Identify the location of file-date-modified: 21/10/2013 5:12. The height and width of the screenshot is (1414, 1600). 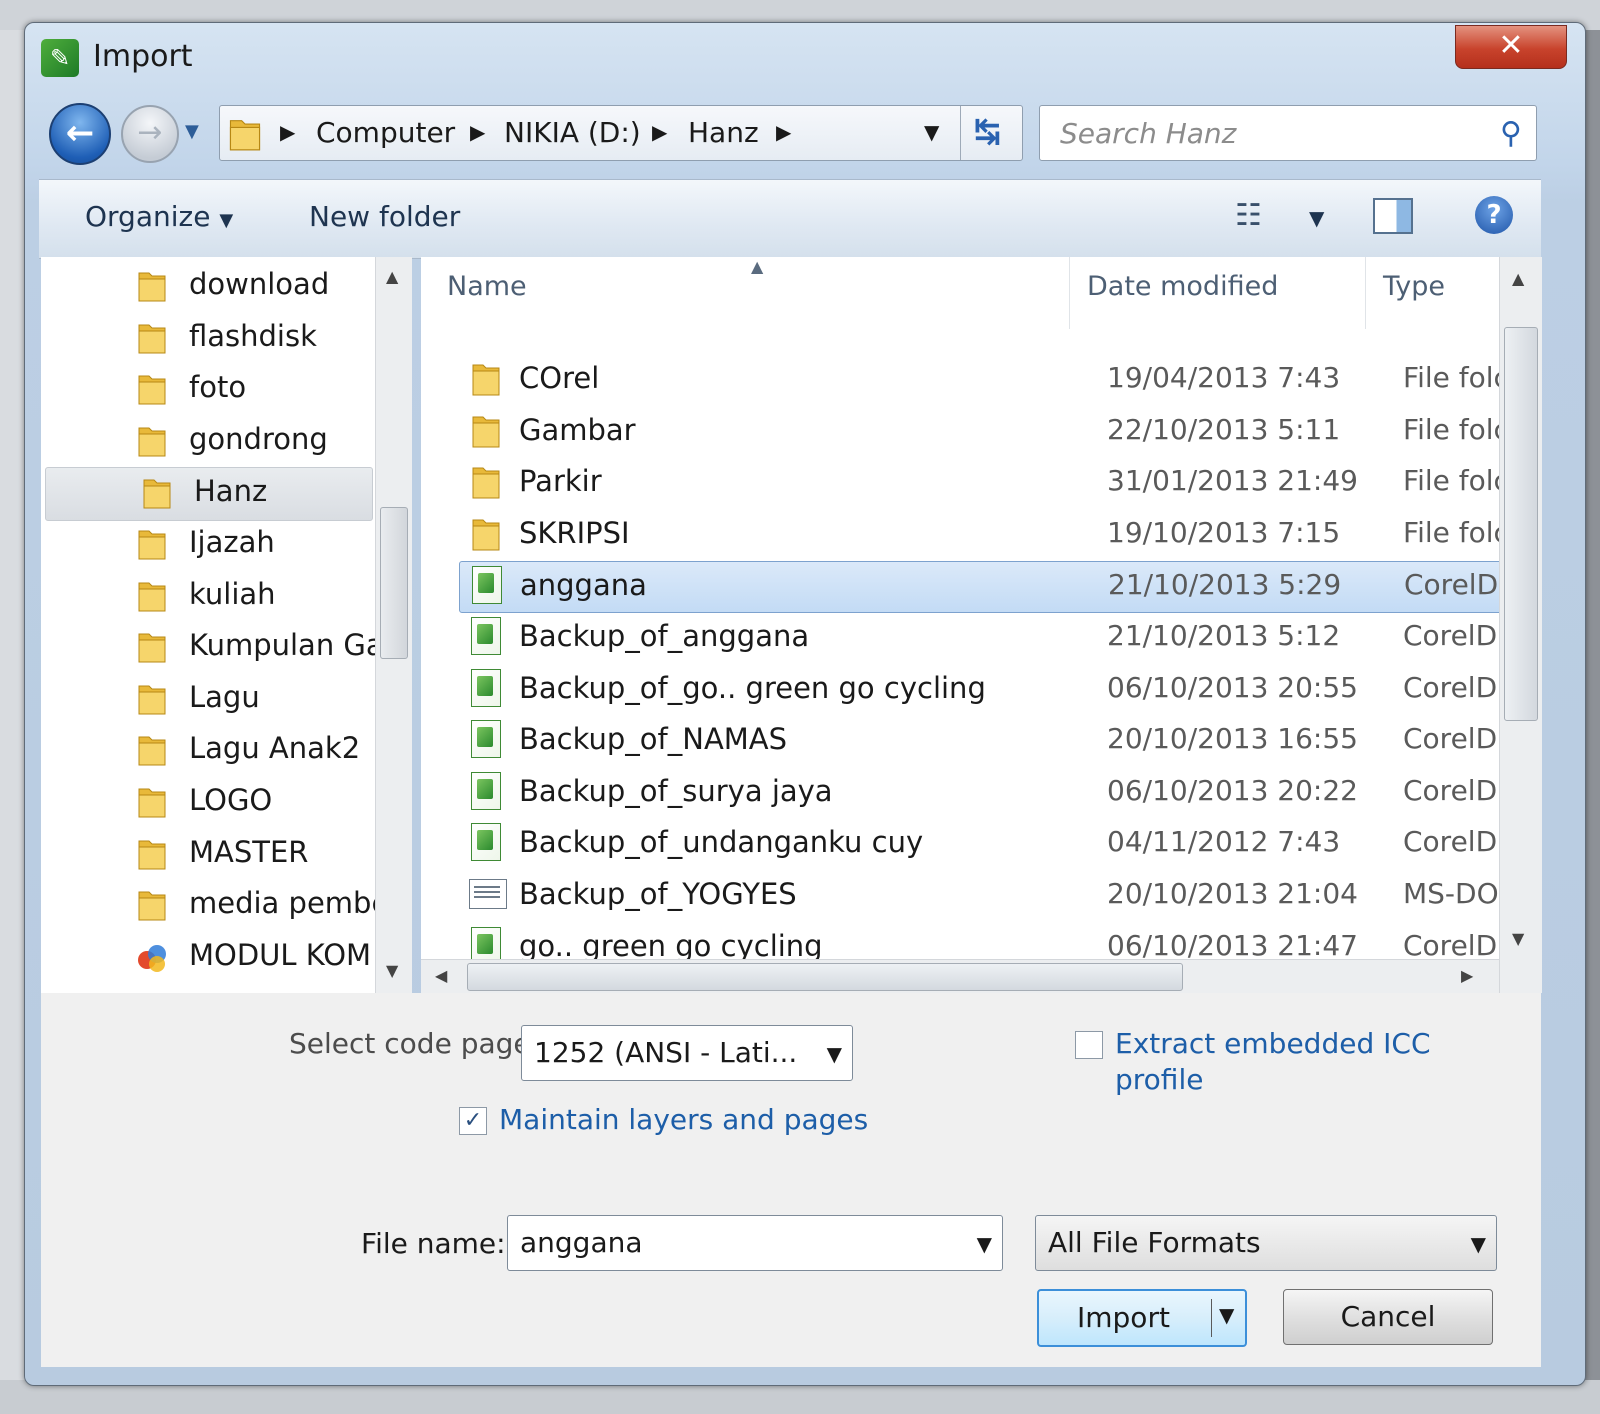
(1224, 635).